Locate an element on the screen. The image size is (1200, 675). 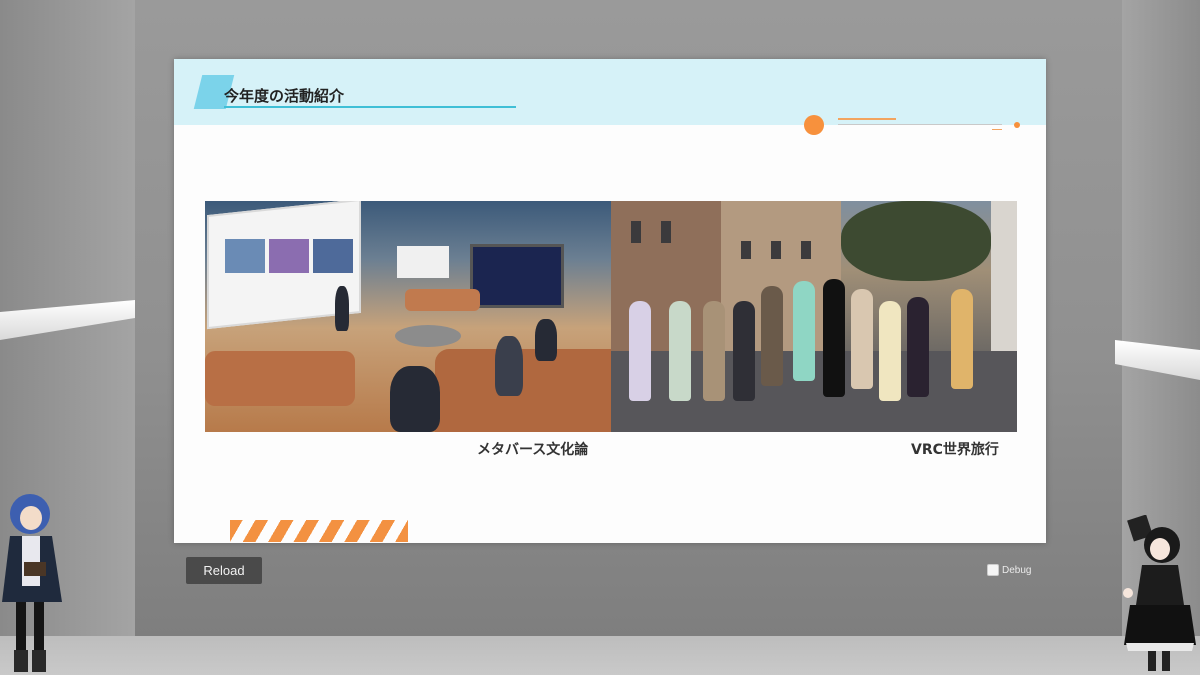
slide-title: 今年度の活動紹介 is located at coordinates (284, 96).